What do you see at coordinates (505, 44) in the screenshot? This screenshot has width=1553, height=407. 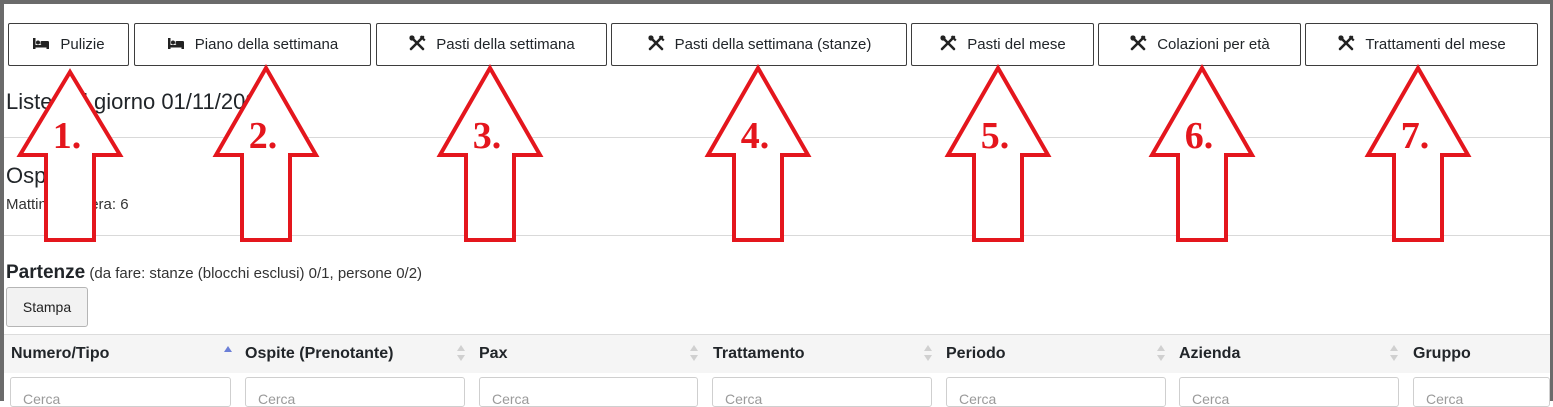 I see `pasti-settimana-label: Pasti della settimana` at bounding box center [505, 44].